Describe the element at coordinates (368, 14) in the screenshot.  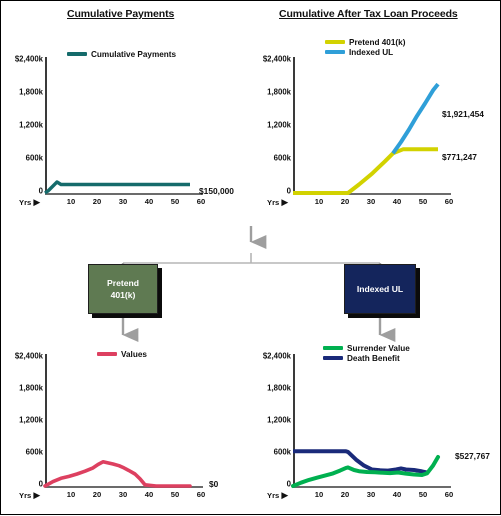
I see `chart-title-cumulative-after-tax-loan-proceeds: Cumulative After Tax Loan Proceeds` at that location.